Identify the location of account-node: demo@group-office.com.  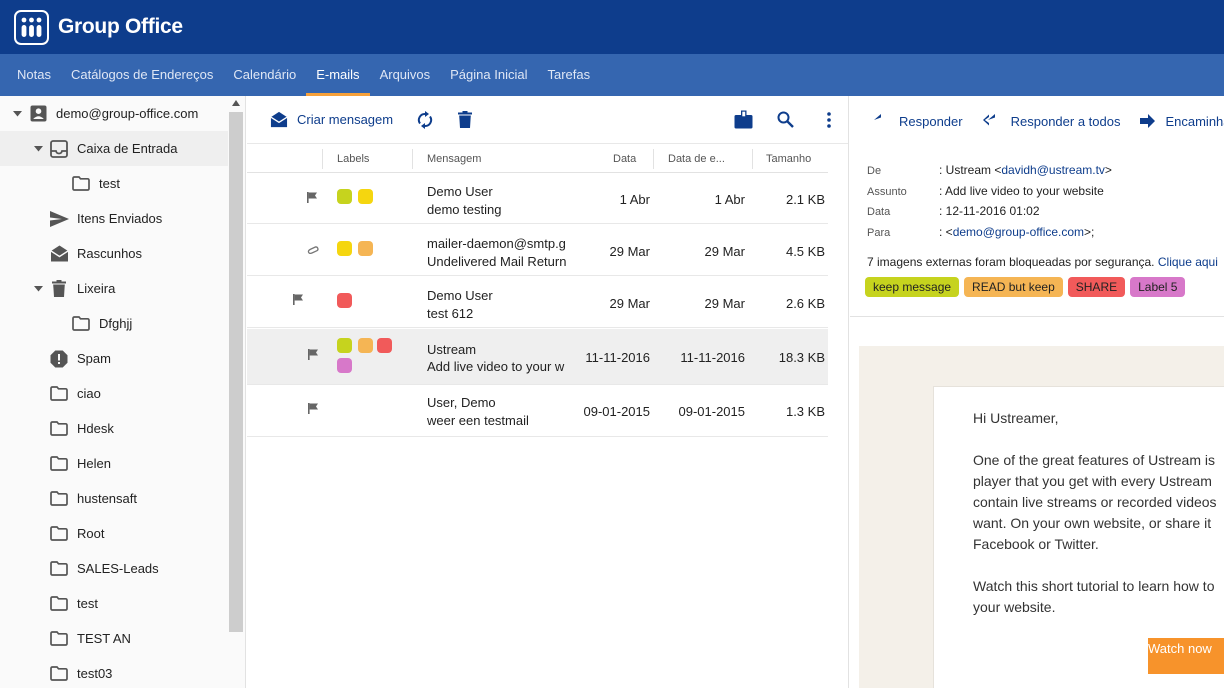
(114, 113).